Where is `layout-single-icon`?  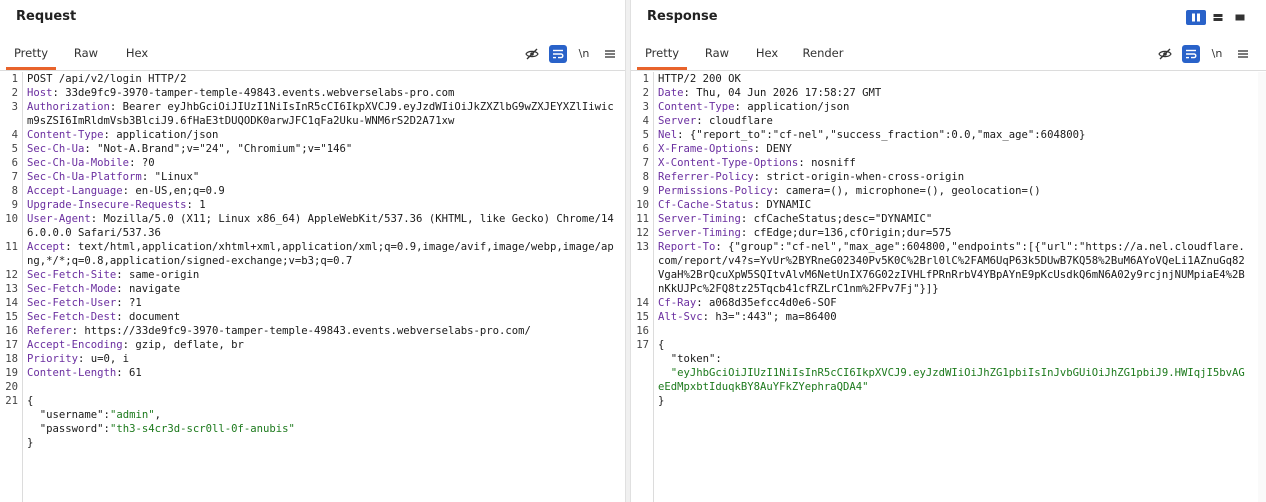 layout-single-icon is located at coordinates (1240, 17).